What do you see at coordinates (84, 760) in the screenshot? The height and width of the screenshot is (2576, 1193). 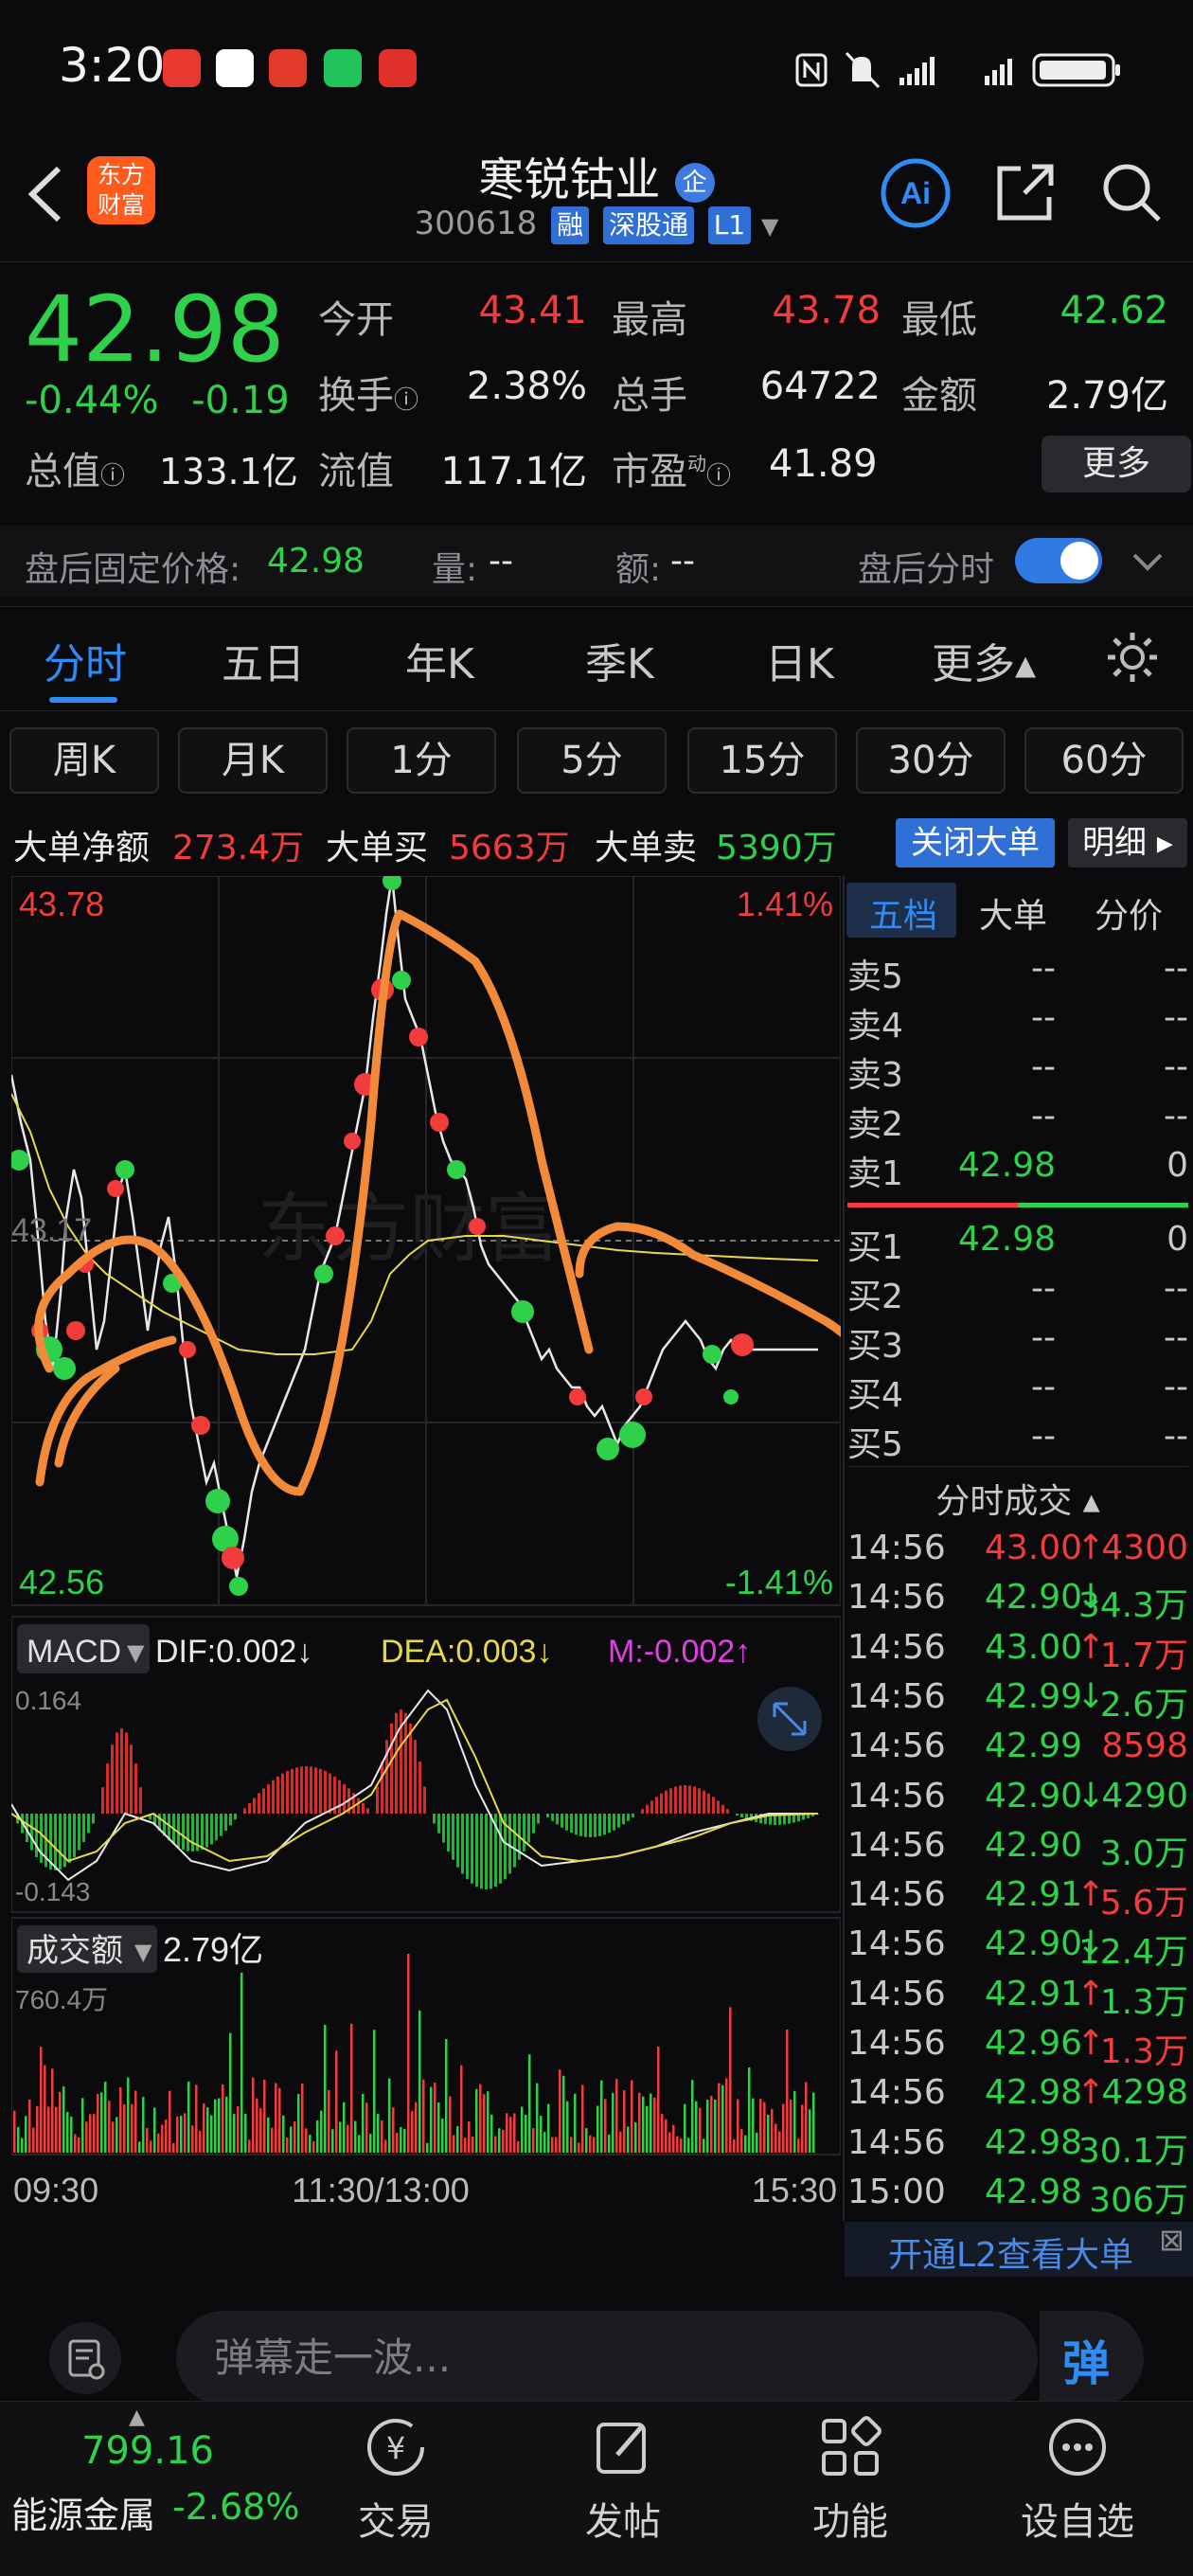 I see `interval-weekly: 周K` at bounding box center [84, 760].